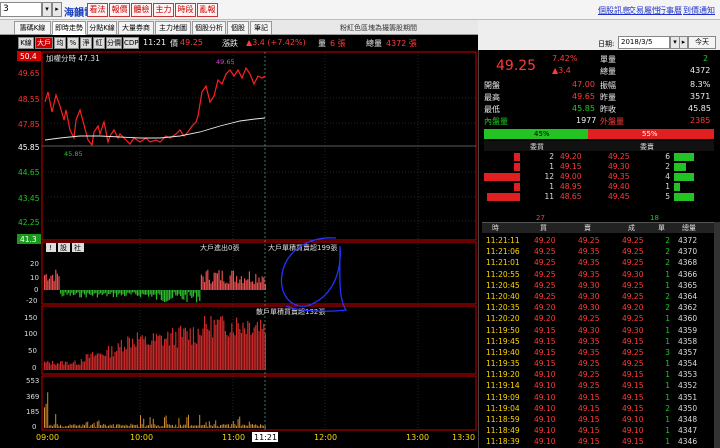  Describe the element at coordinates (571, 186) in the screenshot. I see `bid-price: 48.95` at that location.